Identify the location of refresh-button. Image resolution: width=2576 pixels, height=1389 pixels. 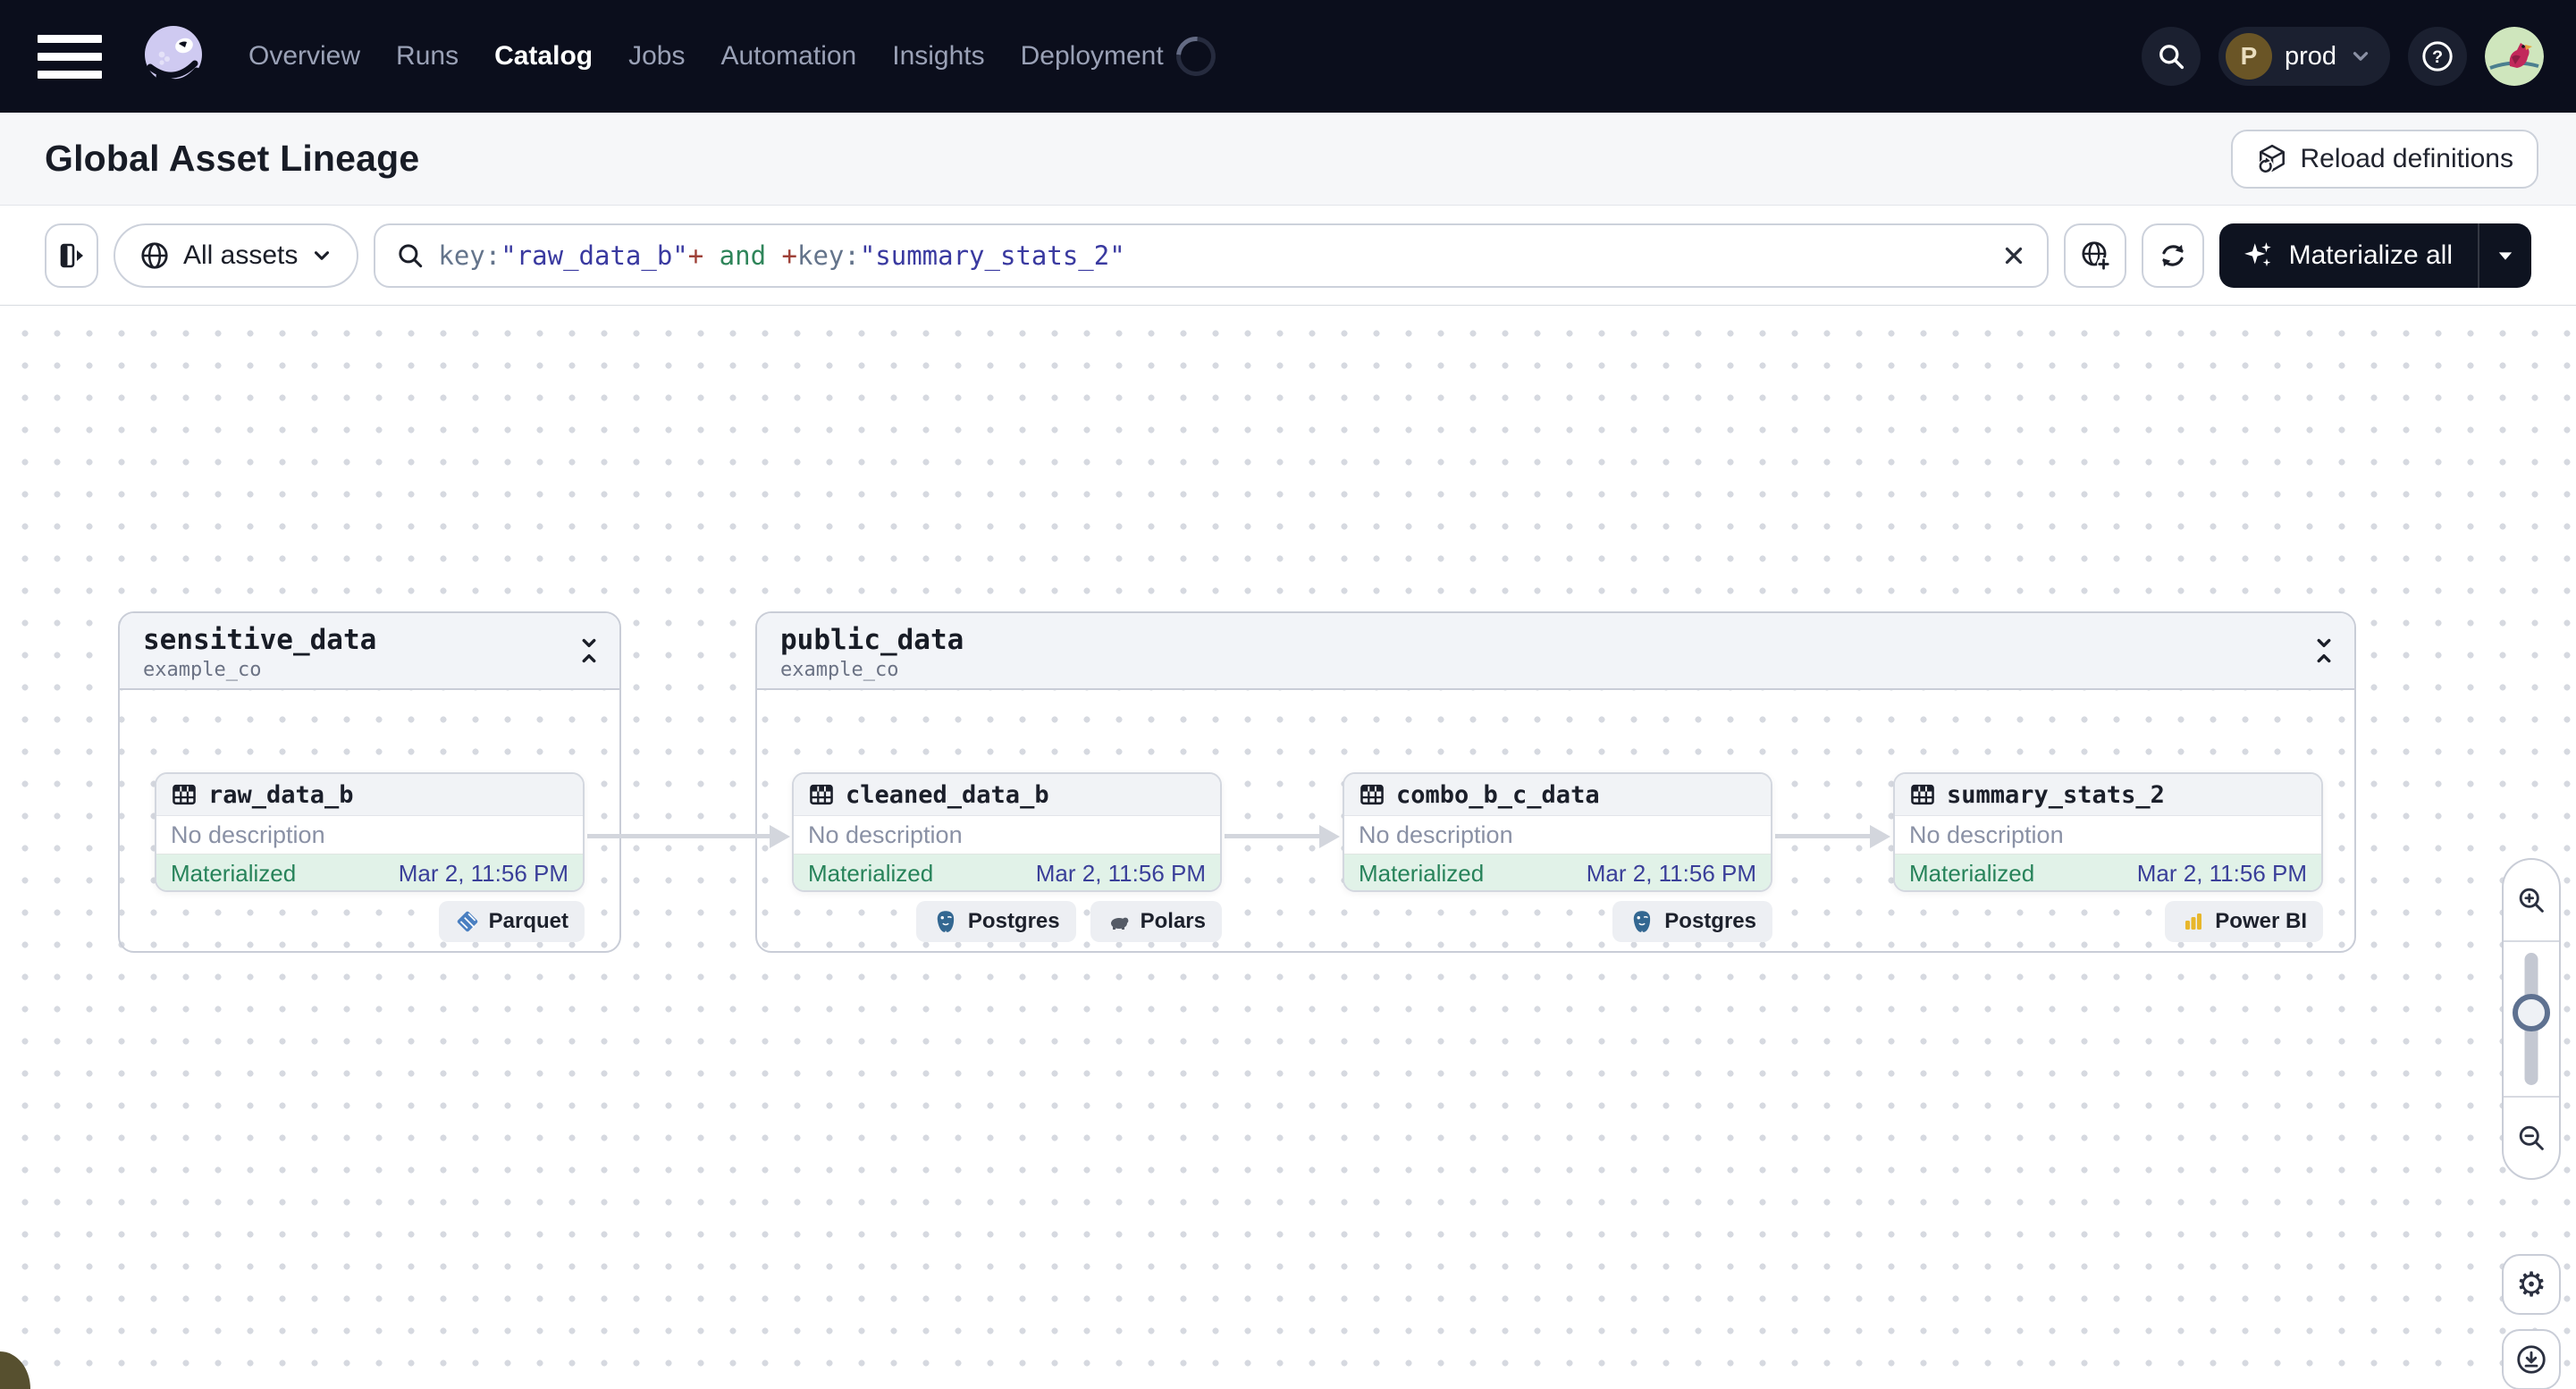
(2173, 255).